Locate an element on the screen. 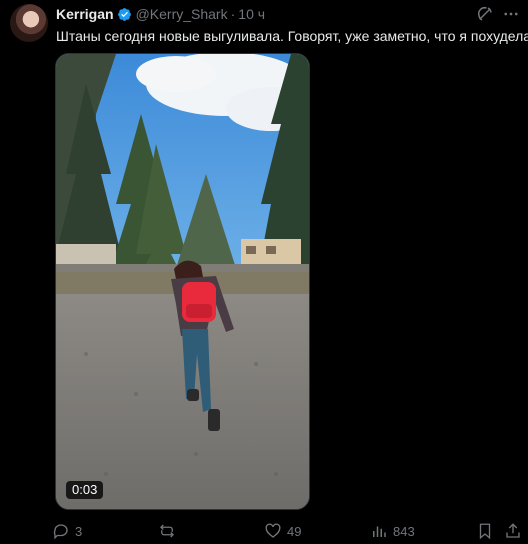  bookmark-icon is located at coordinates (485, 531).